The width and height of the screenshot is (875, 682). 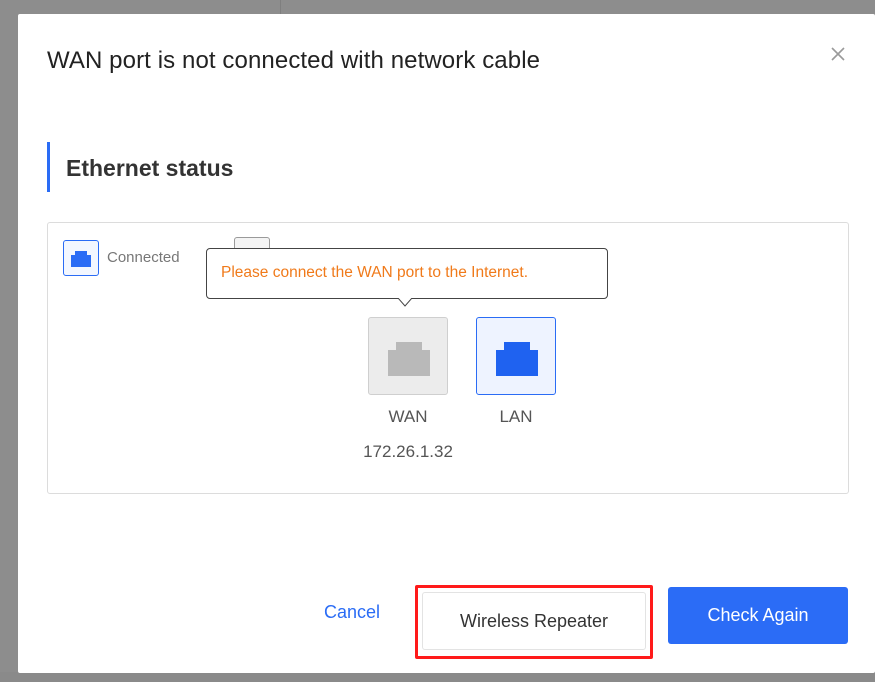 I want to click on tooltip-arrow, so click(x=405, y=302).